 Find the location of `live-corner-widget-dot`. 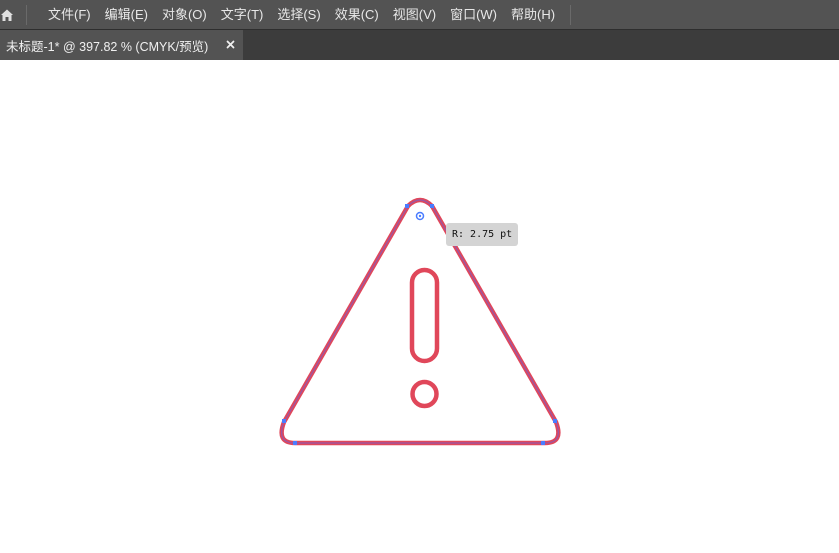

live-corner-widget-dot is located at coordinates (420, 216).